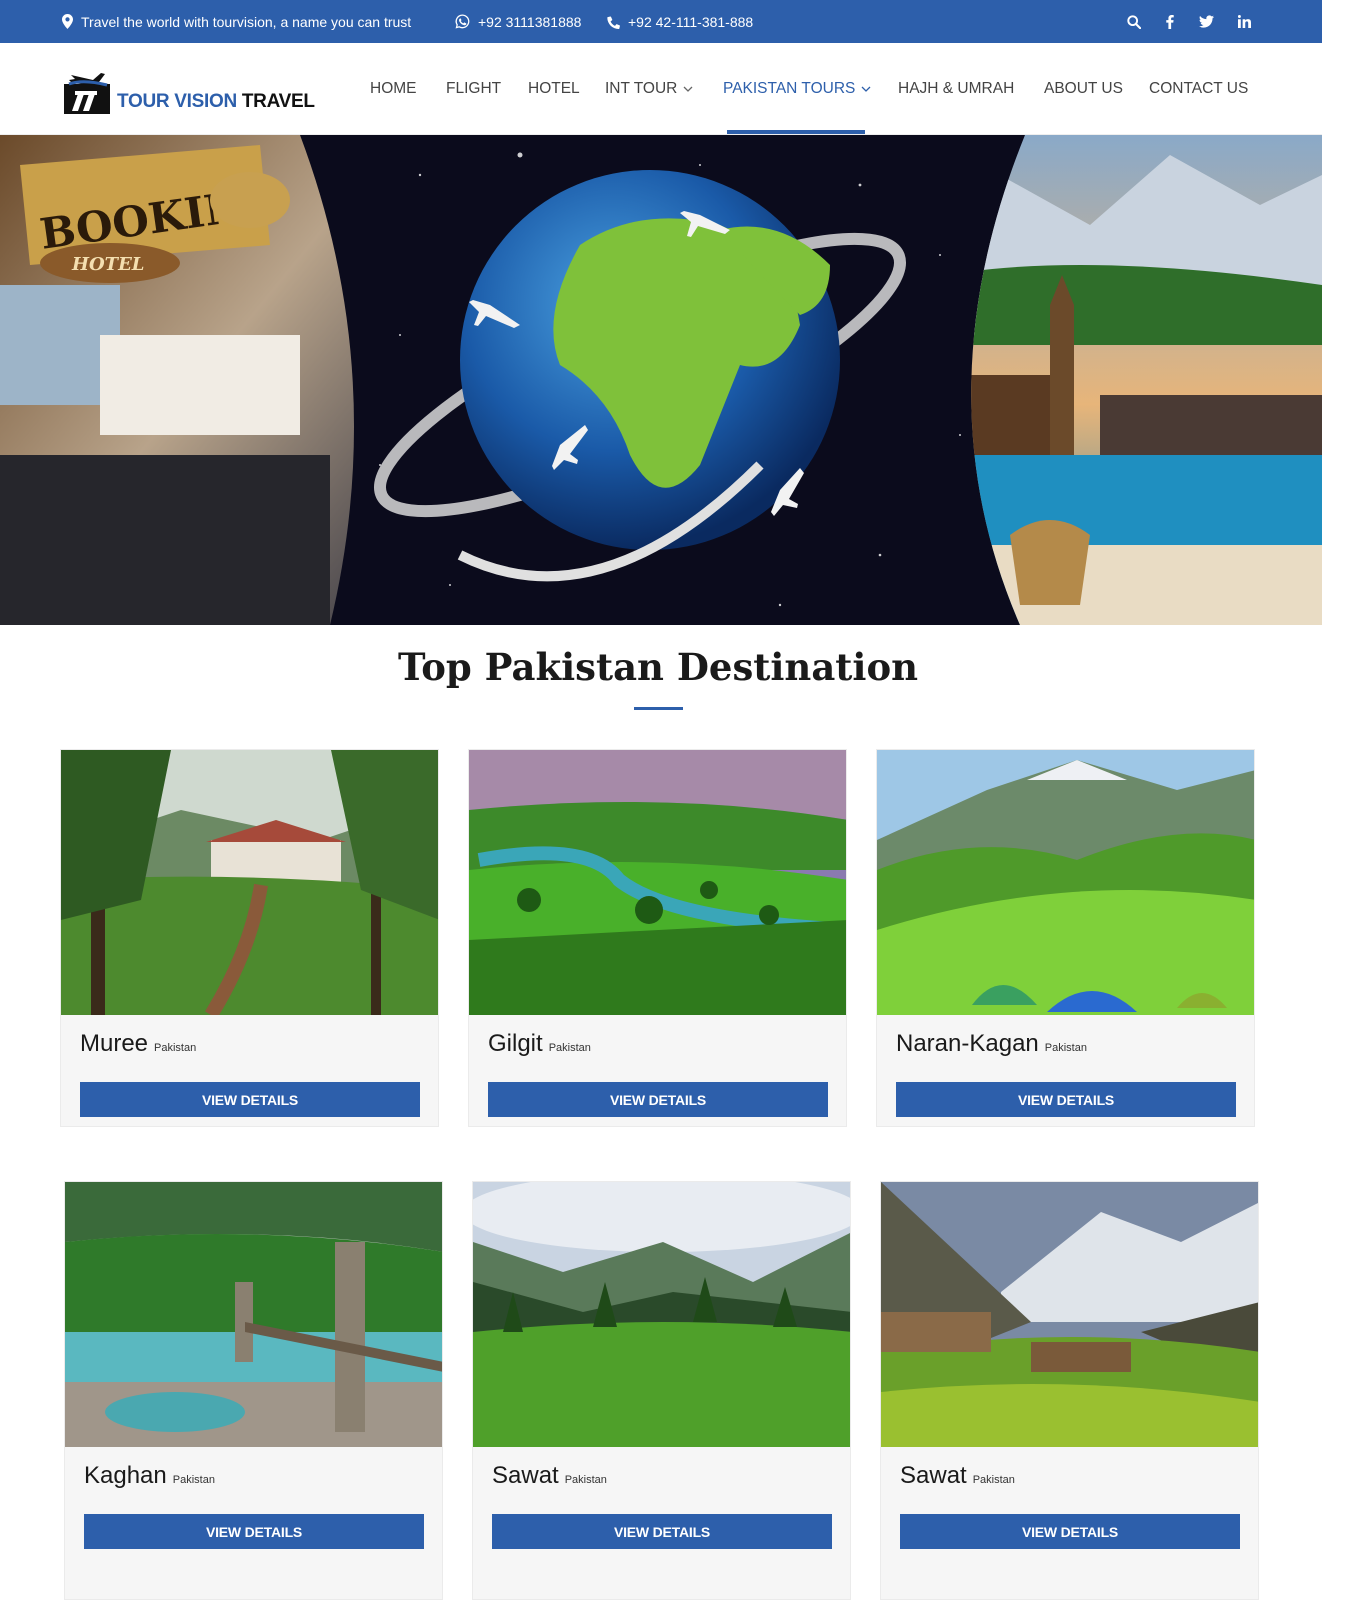  I want to click on nav-active-indicator, so click(796, 132).